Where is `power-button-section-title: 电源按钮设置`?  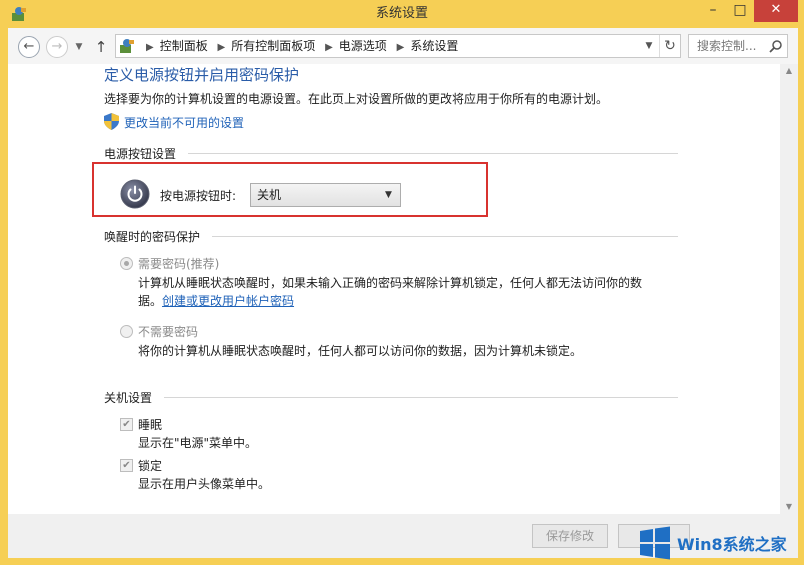 power-button-section-title: 电源按钮设置 is located at coordinates (140, 154).